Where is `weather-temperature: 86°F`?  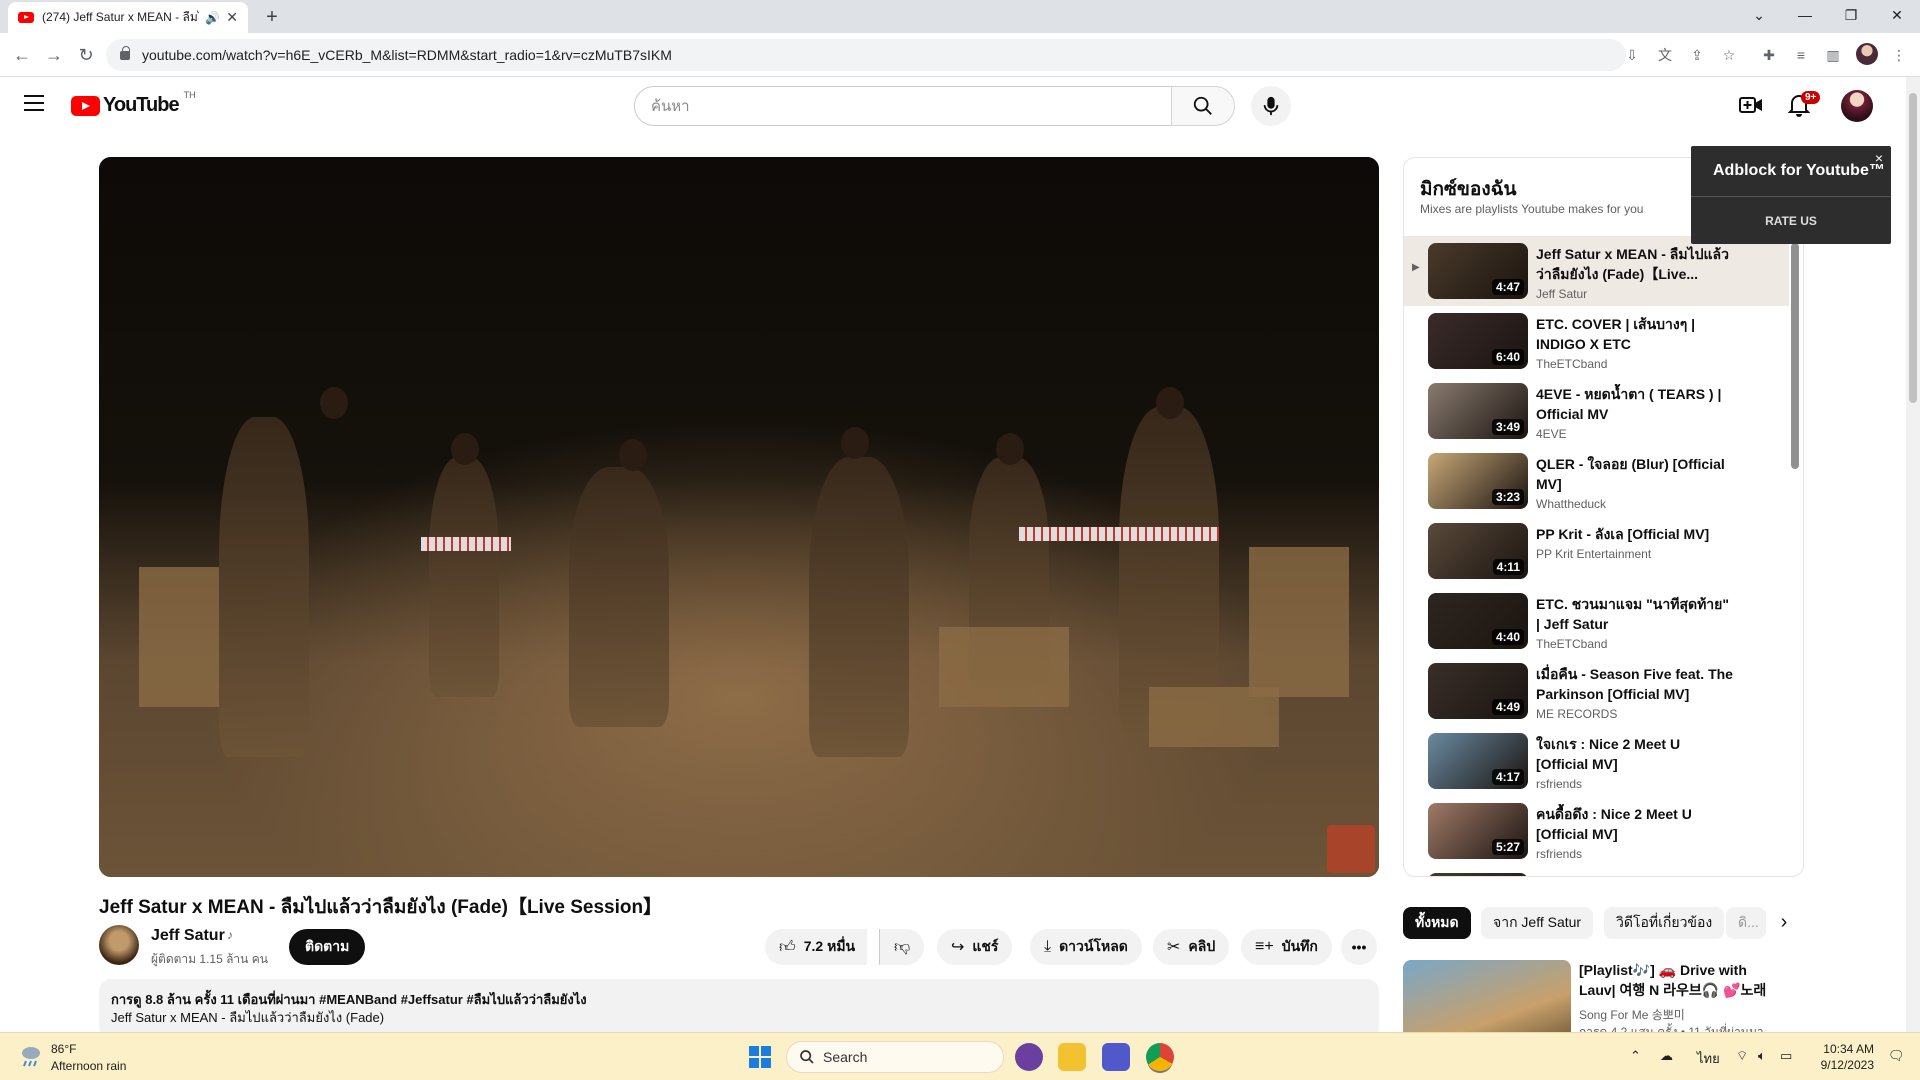 weather-temperature: 86°F is located at coordinates (64, 1049).